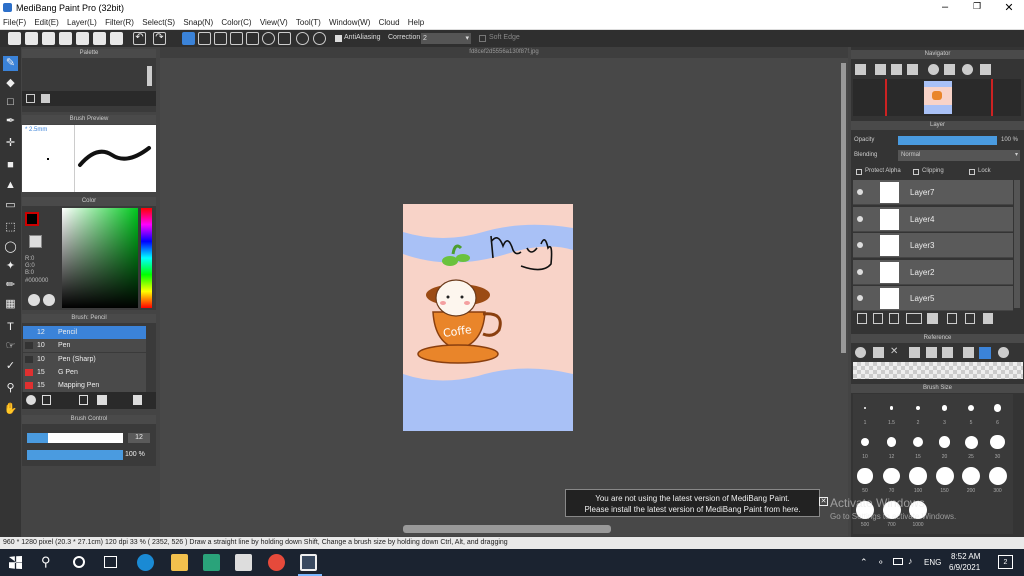 This screenshot has height=576, width=1024. What do you see at coordinates (916, 172) in the screenshot?
I see `clipping-checkbox` at bounding box center [916, 172].